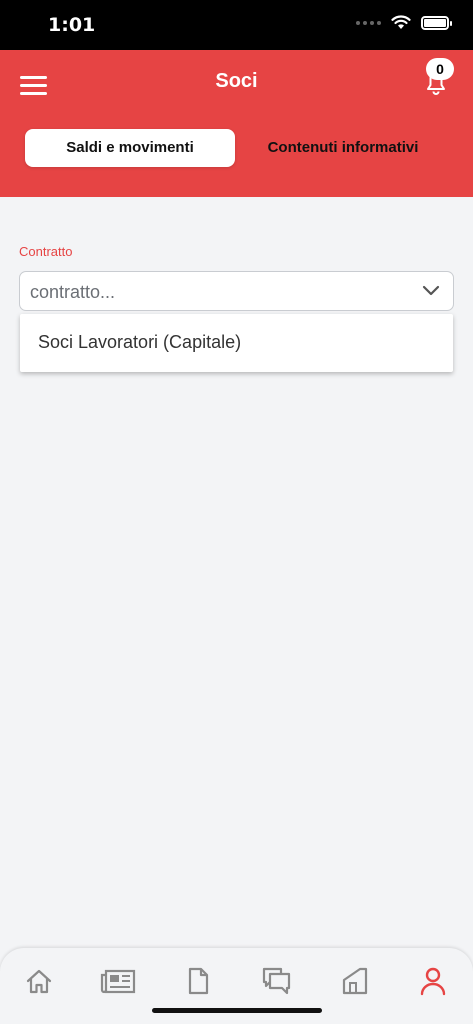  I want to click on contract-label: Contratto, so click(46, 251).